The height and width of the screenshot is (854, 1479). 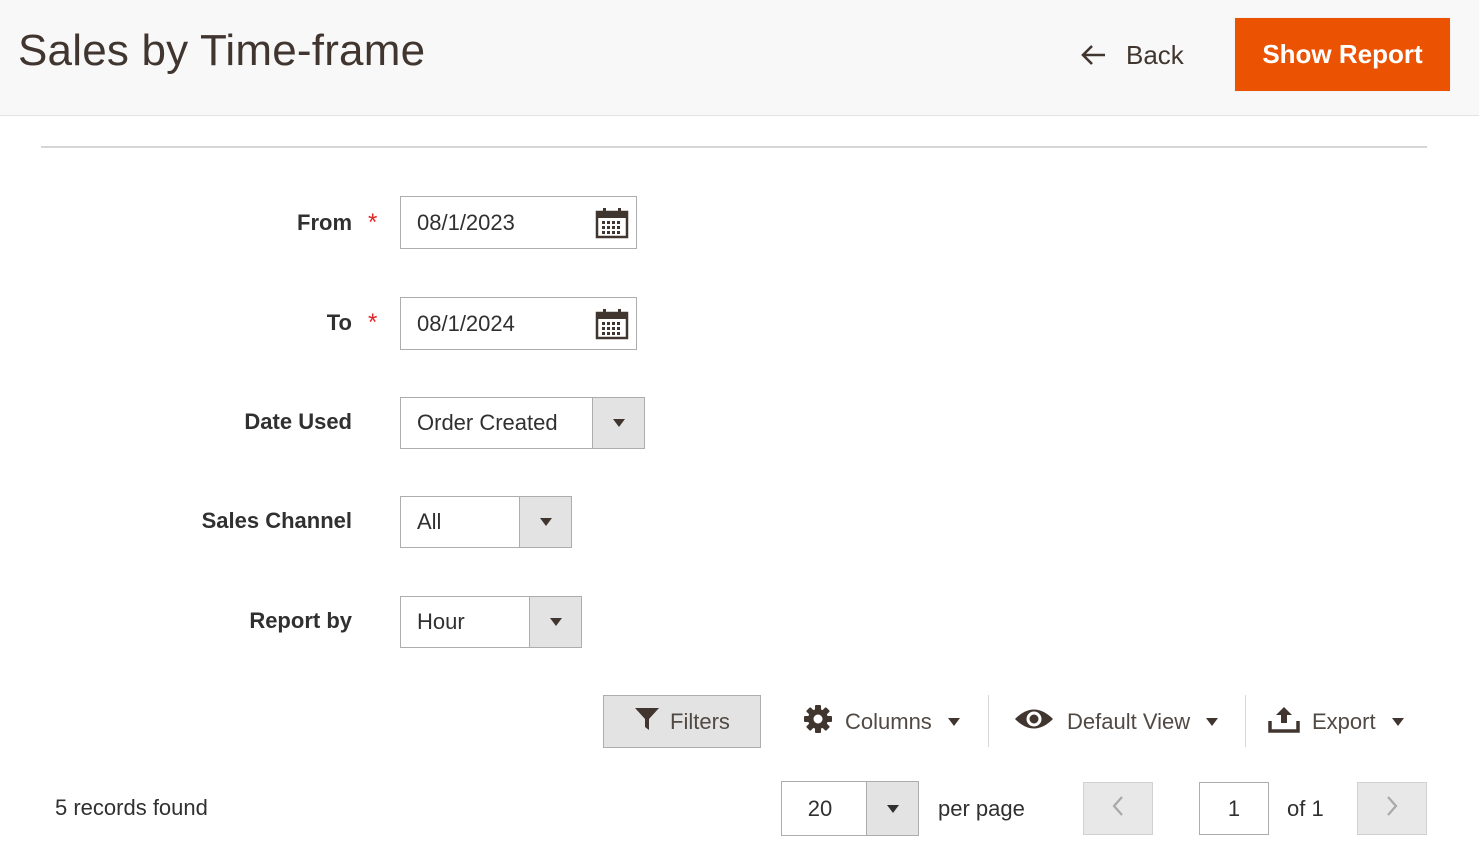 What do you see at coordinates (324, 222) in the screenshot?
I see `from-label: From` at bounding box center [324, 222].